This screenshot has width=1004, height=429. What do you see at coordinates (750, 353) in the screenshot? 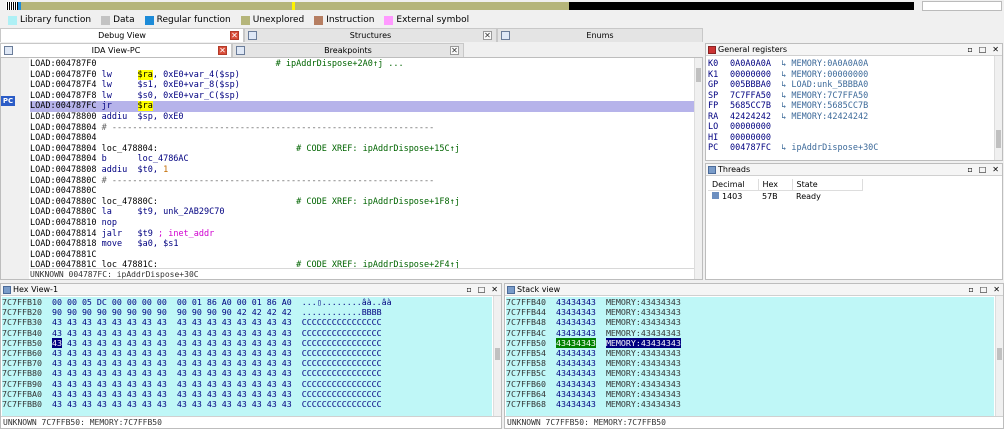
I see `stack-row: 7C7FFB54 43434343 MEMORY:43434343` at bounding box center [750, 353].